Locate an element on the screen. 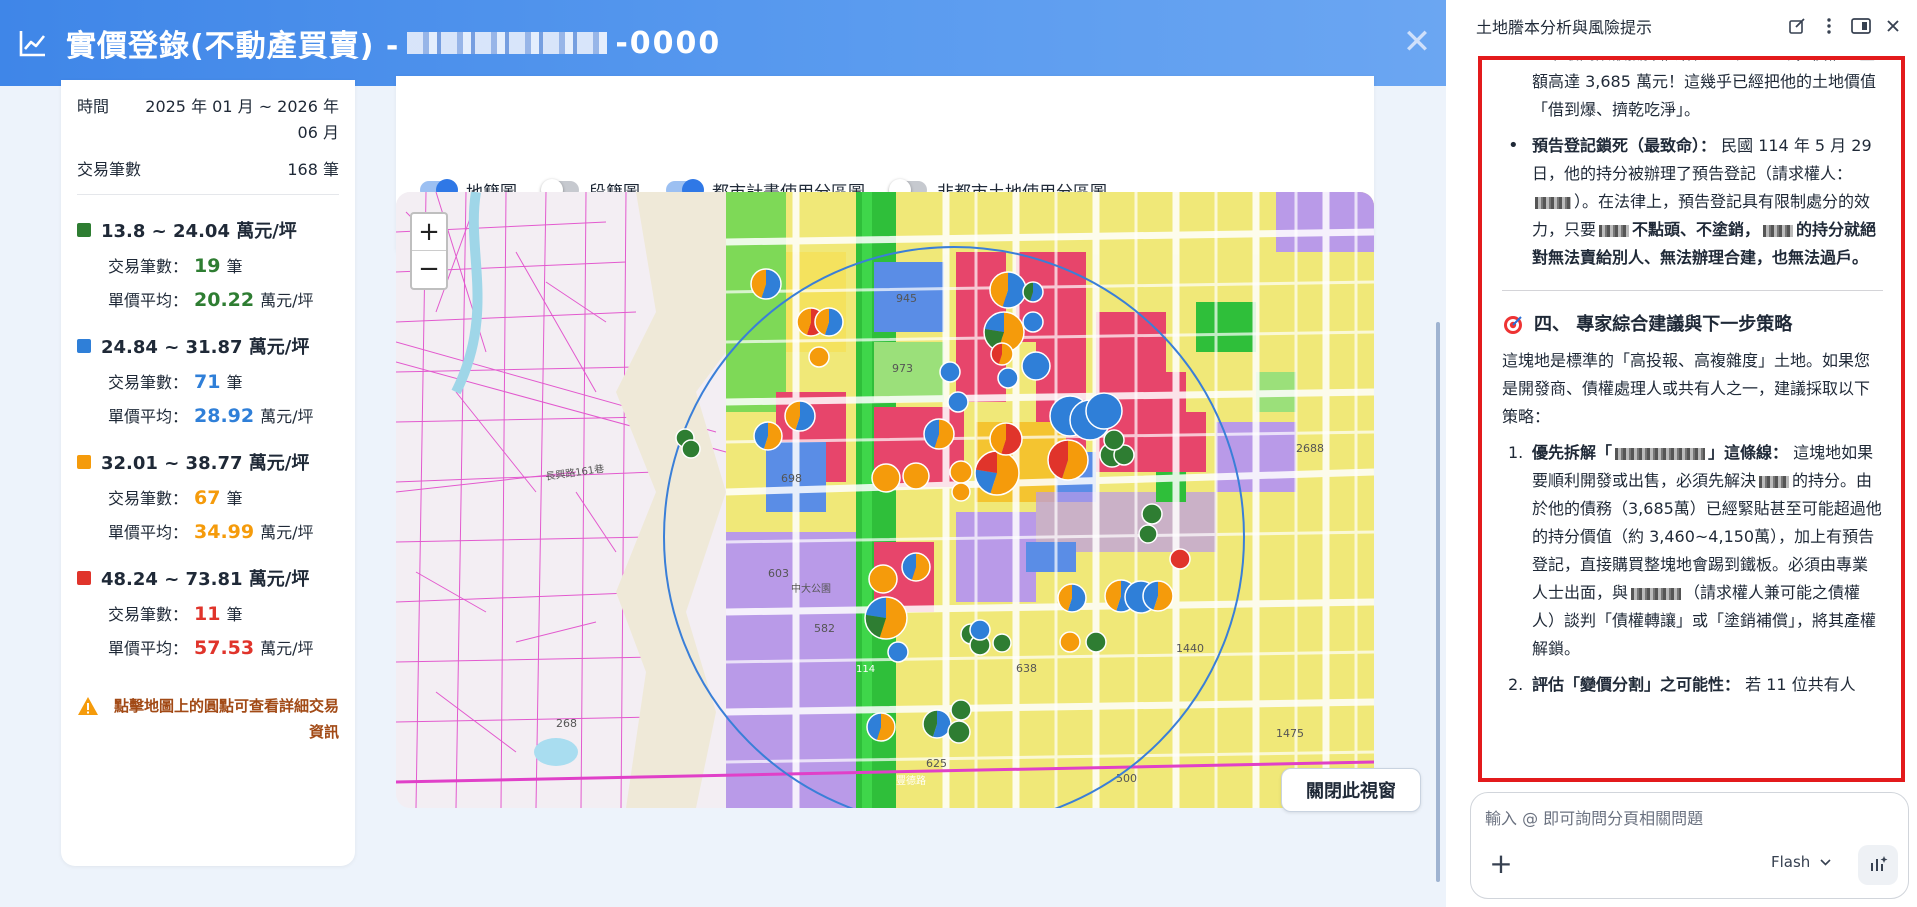  step-1-title-2: 」這條線： is located at coordinates (1748, 452).